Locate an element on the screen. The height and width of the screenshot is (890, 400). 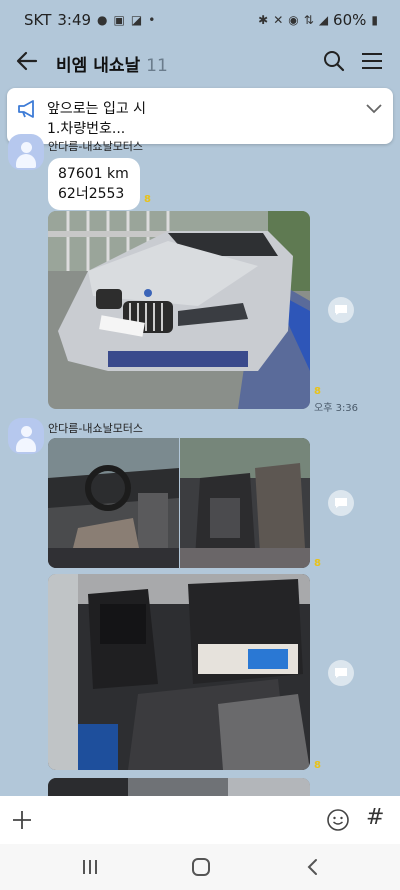
partial-image is located at coordinates (179, 787).